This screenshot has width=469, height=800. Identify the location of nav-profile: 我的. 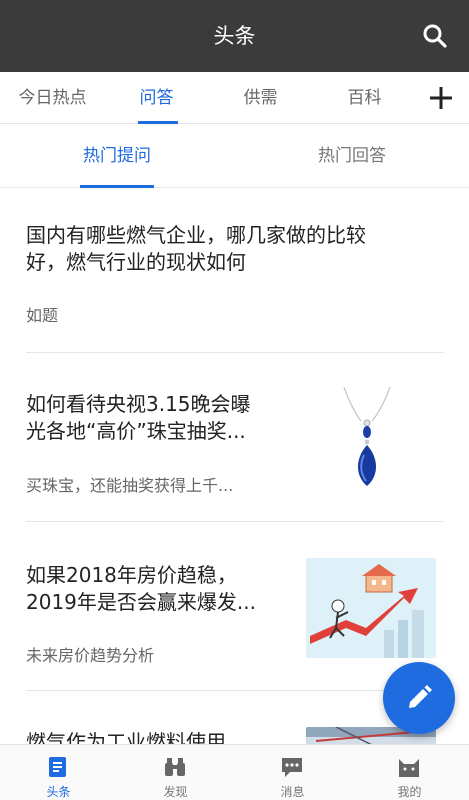
(409, 772).